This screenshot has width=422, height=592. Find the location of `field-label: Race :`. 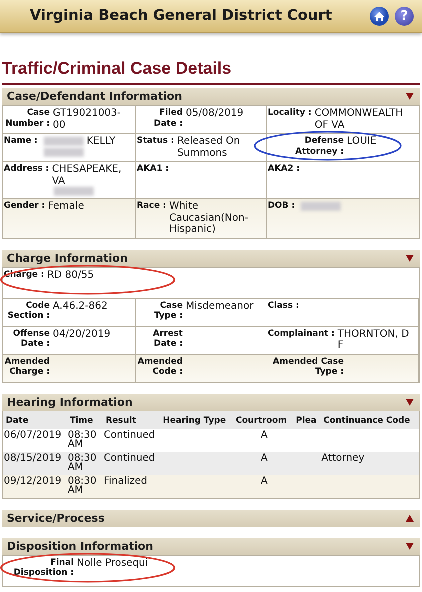

field-label: Race : is located at coordinates (151, 206).